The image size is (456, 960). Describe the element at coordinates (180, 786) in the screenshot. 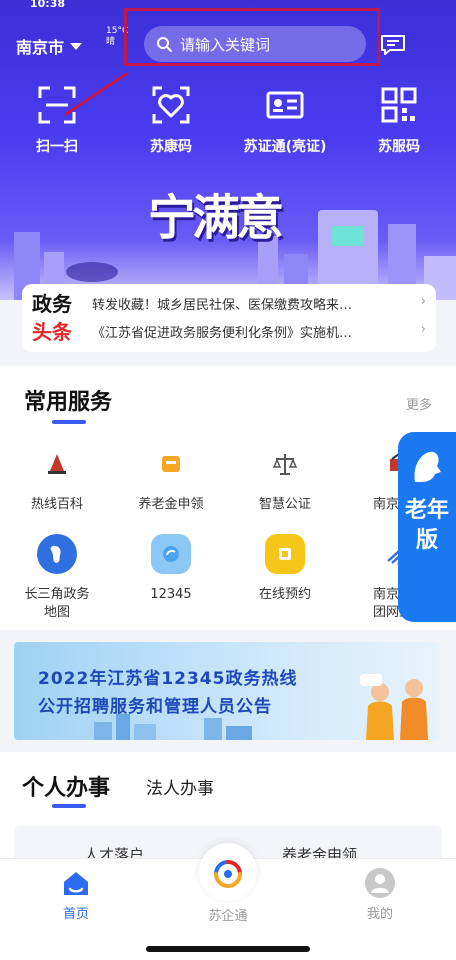

I see `tab-corporate-affairs: 法人办事` at that location.